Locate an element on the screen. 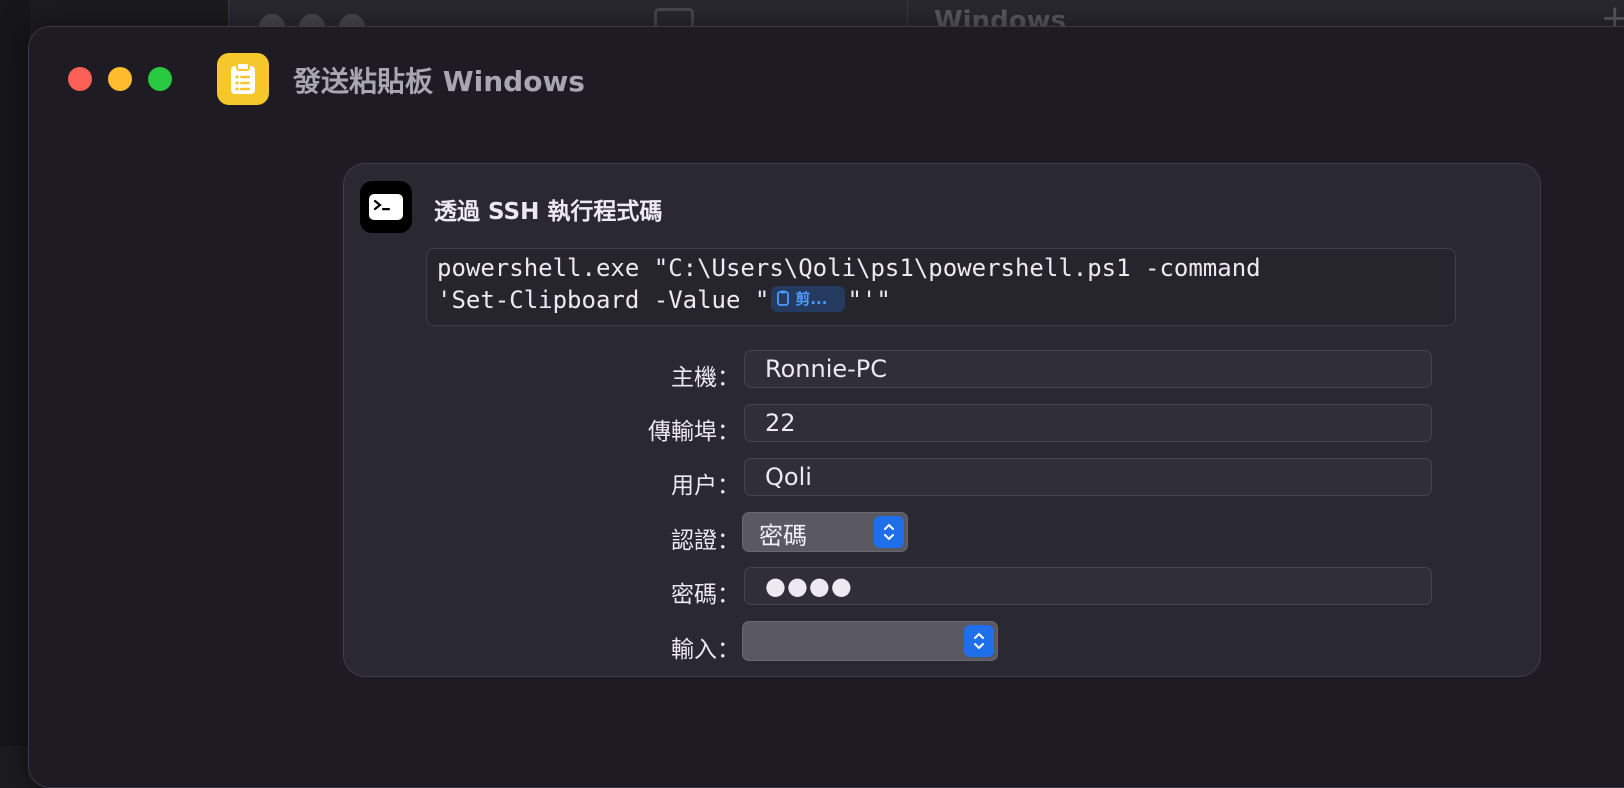 This screenshot has height=788, width=1624. port-field: 22 is located at coordinates (1088, 423).